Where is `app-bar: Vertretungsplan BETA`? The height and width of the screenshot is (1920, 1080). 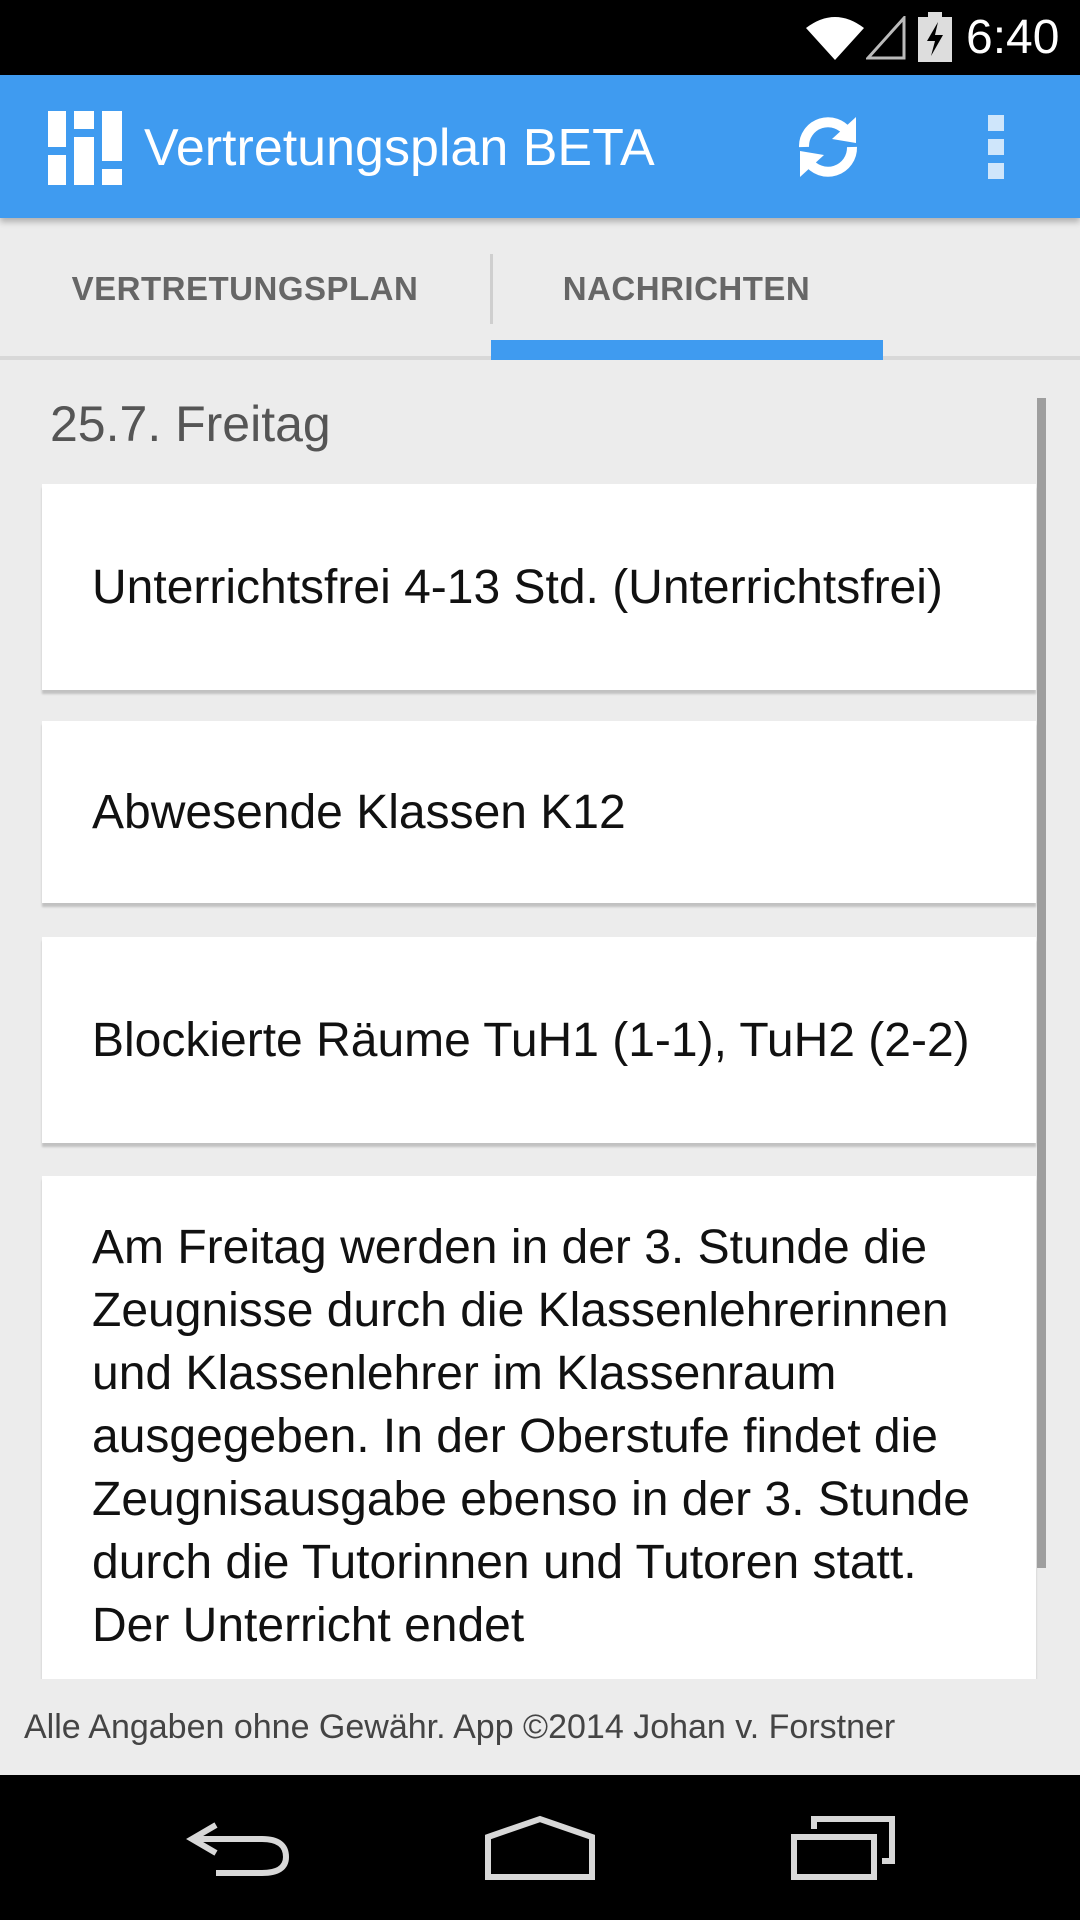 app-bar: Vertretungsplan BETA is located at coordinates (540, 146).